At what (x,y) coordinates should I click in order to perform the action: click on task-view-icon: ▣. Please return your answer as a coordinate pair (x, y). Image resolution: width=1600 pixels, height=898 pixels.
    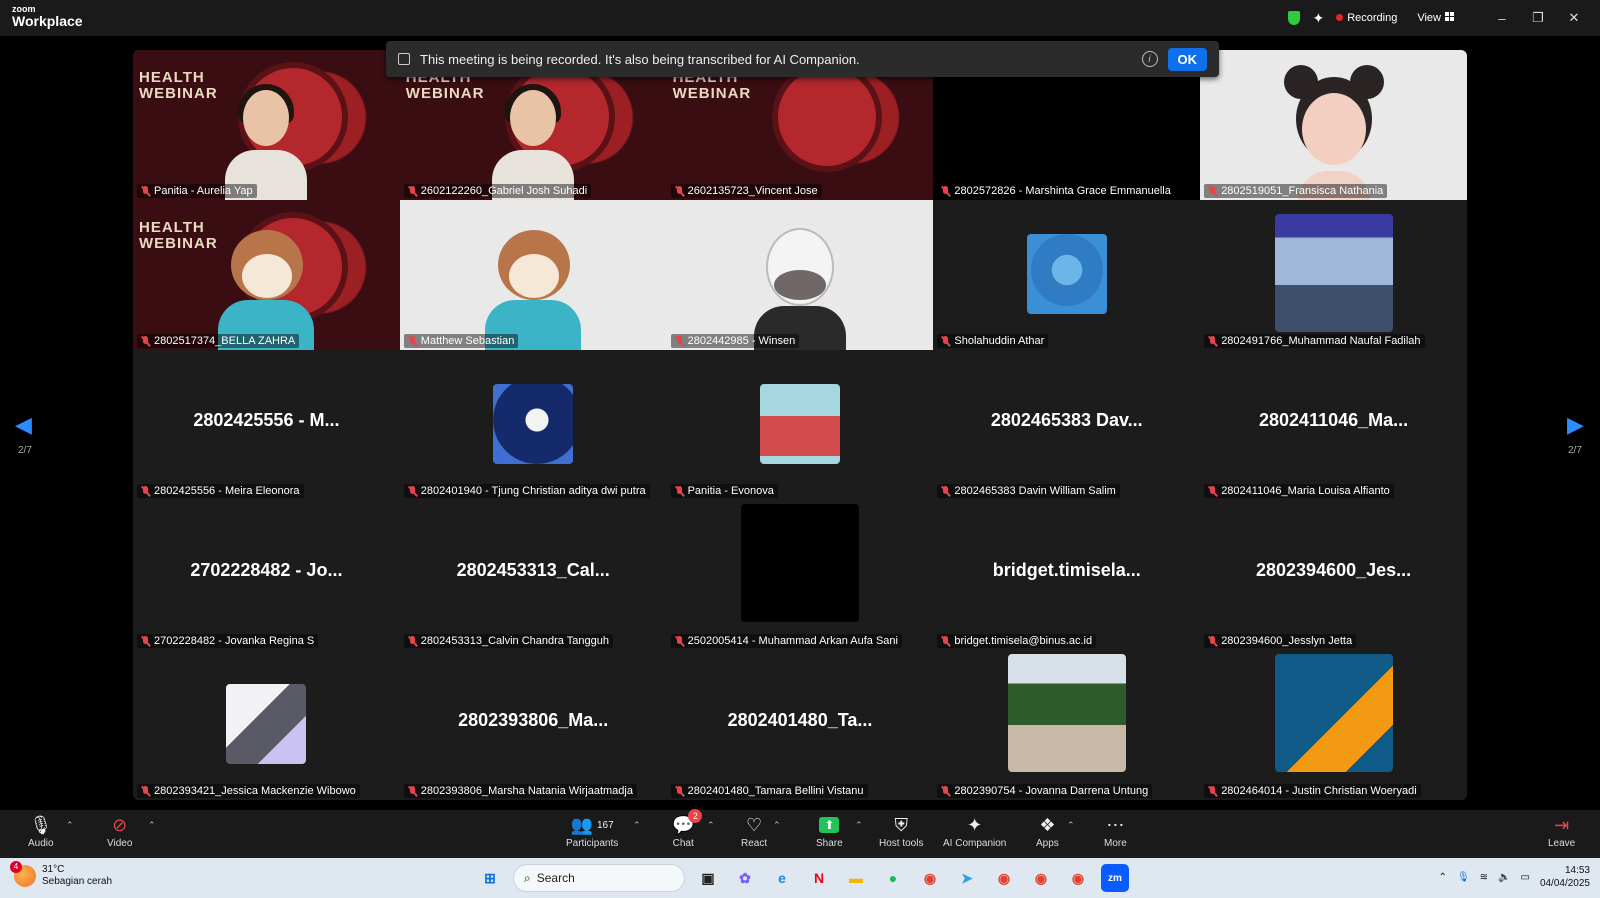
    Looking at the image, I should click on (708, 878).